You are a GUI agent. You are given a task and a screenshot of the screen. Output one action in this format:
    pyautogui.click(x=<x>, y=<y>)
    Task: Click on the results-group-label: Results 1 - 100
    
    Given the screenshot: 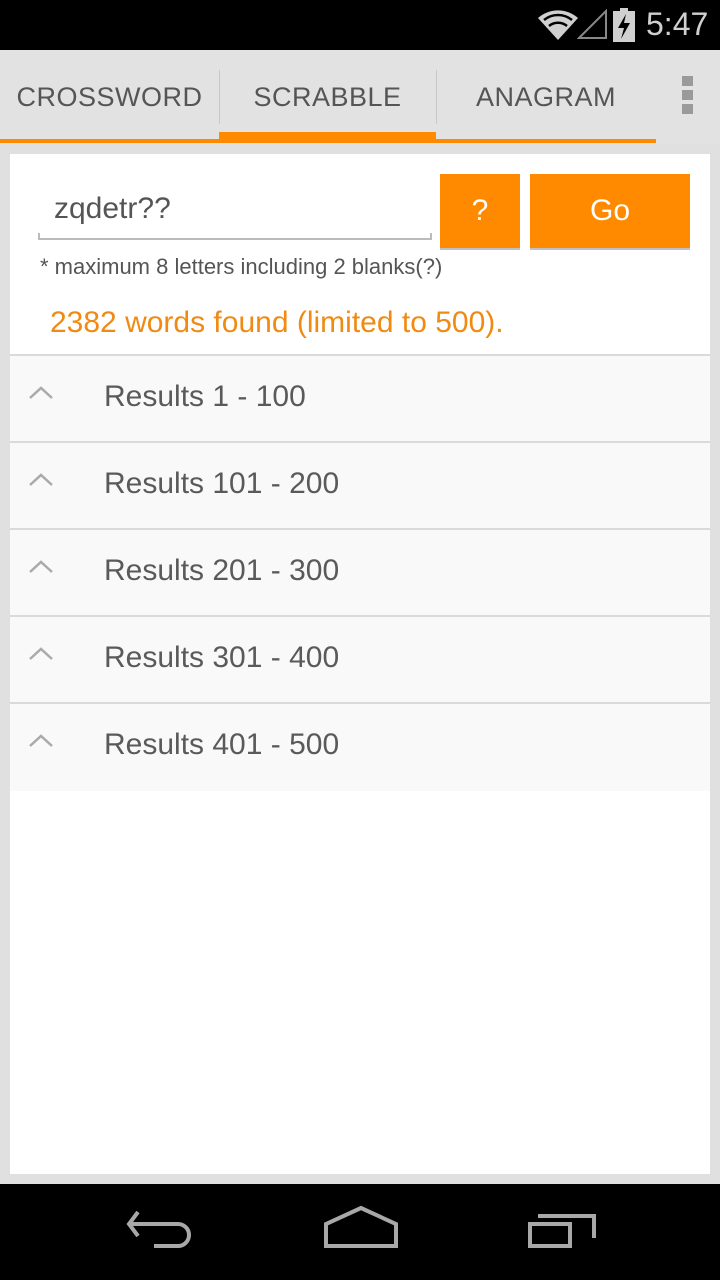 What is the action you would take?
    pyautogui.click(x=205, y=396)
    